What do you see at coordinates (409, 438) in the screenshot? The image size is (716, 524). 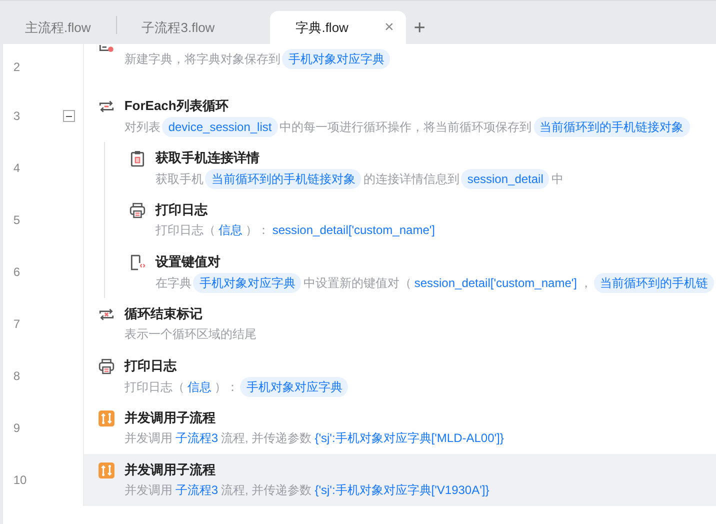 I see `variable-link: {'sj':手机对象对应字典['MLD-AL00']}` at bounding box center [409, 438].